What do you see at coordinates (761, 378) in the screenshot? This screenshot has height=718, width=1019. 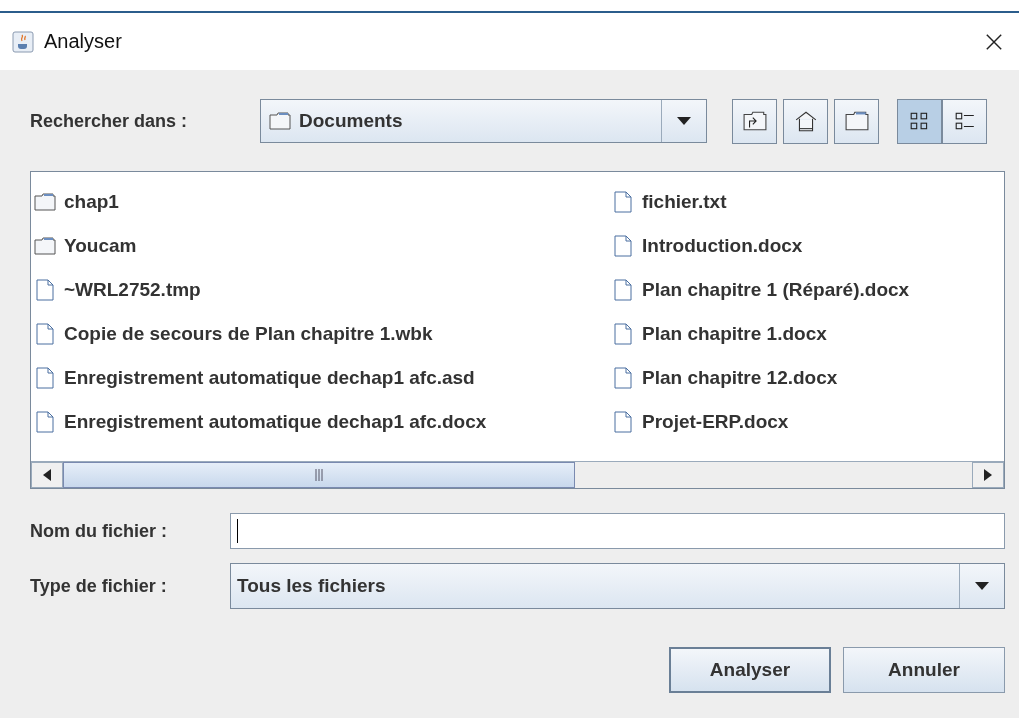 I see `file-list-item: Plan chapitre 12.docx` at bounding box center [761, 378].